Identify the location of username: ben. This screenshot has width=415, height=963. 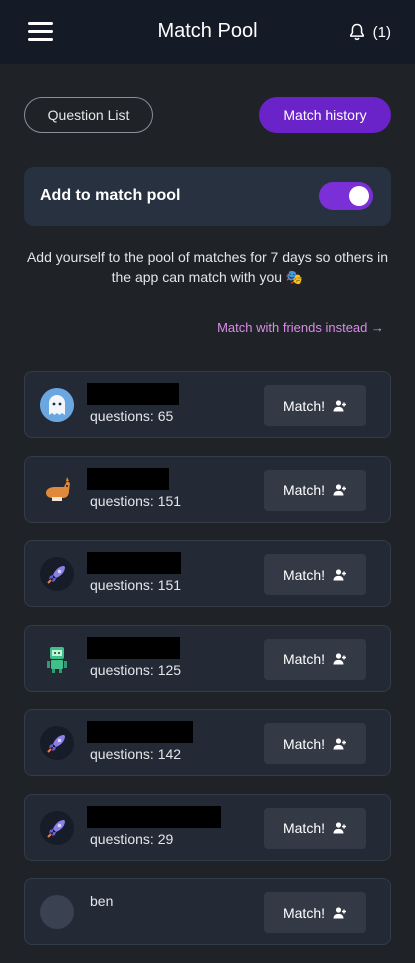
(102, 901).